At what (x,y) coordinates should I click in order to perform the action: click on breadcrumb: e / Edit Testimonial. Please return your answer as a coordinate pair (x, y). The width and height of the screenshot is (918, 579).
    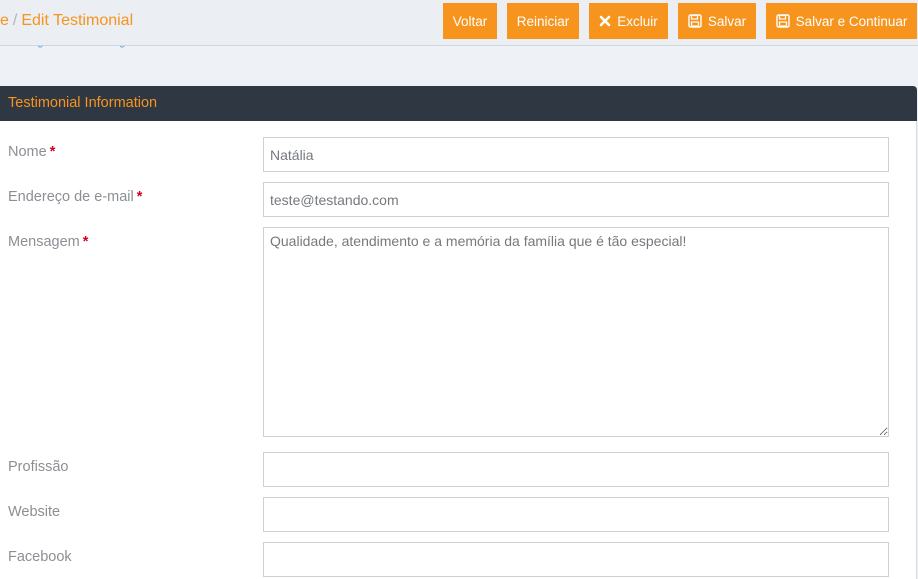
    Looking at the image, I should click on (66, 21).